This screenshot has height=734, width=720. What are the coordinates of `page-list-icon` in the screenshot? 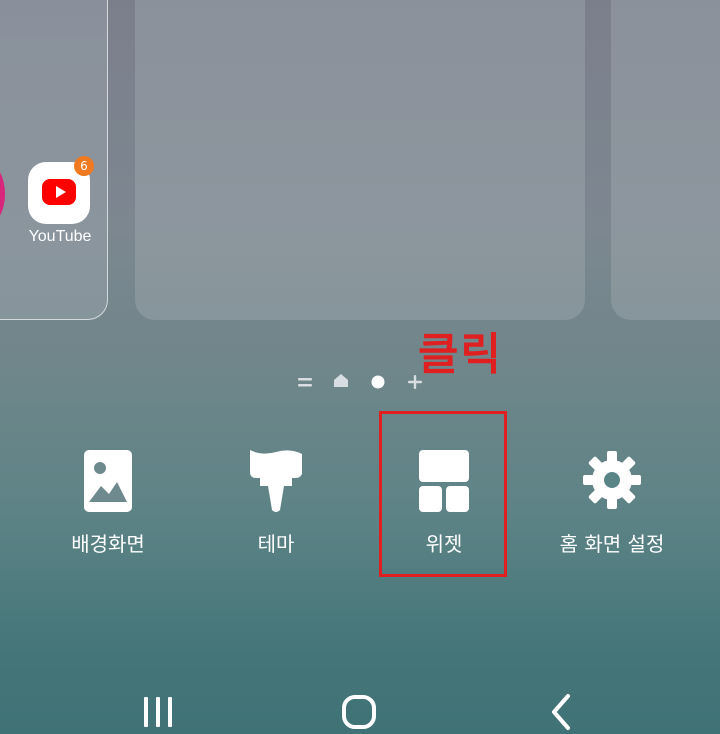 It's located at (305, 382).